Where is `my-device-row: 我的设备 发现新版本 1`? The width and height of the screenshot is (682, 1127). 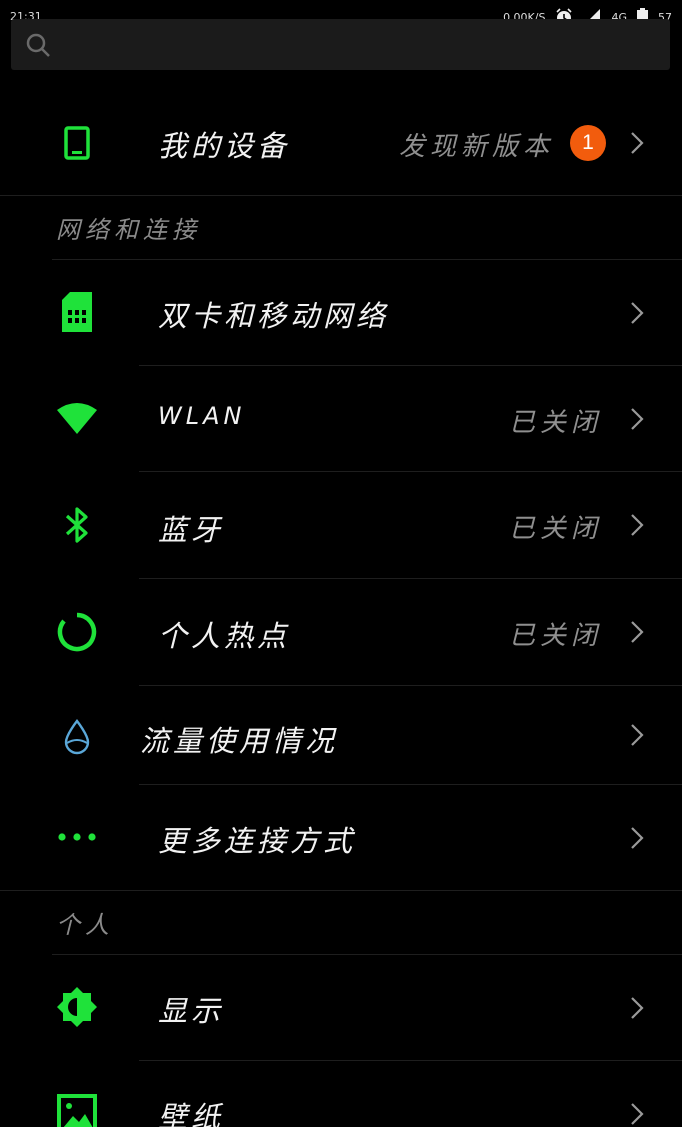 my-device-row: 我的设备 发现新版本 1 is located at coordinates (341, 143).